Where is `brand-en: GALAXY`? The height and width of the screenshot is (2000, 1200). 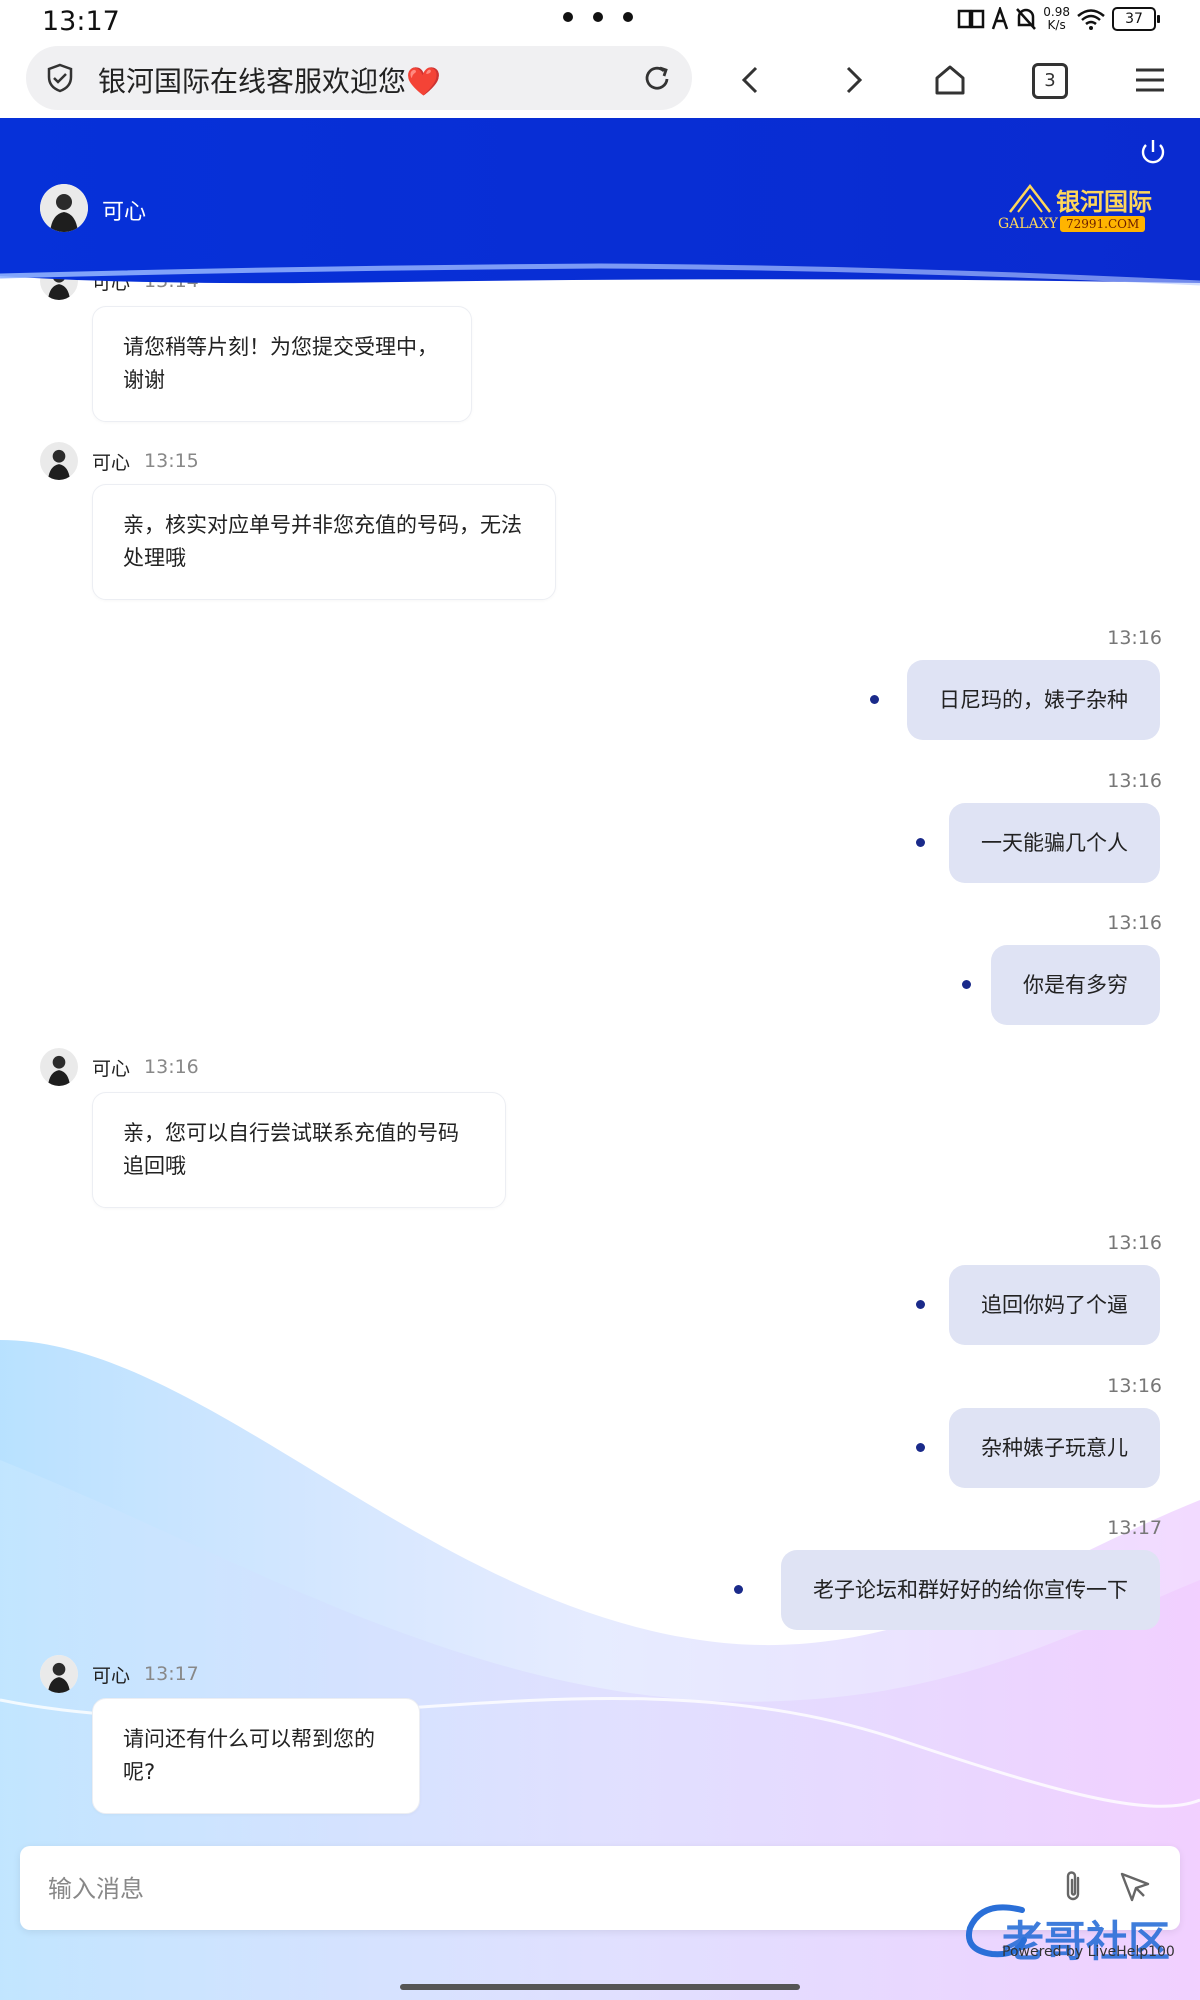
brand-en: GALAXY is located at coordinates (1028, 224).